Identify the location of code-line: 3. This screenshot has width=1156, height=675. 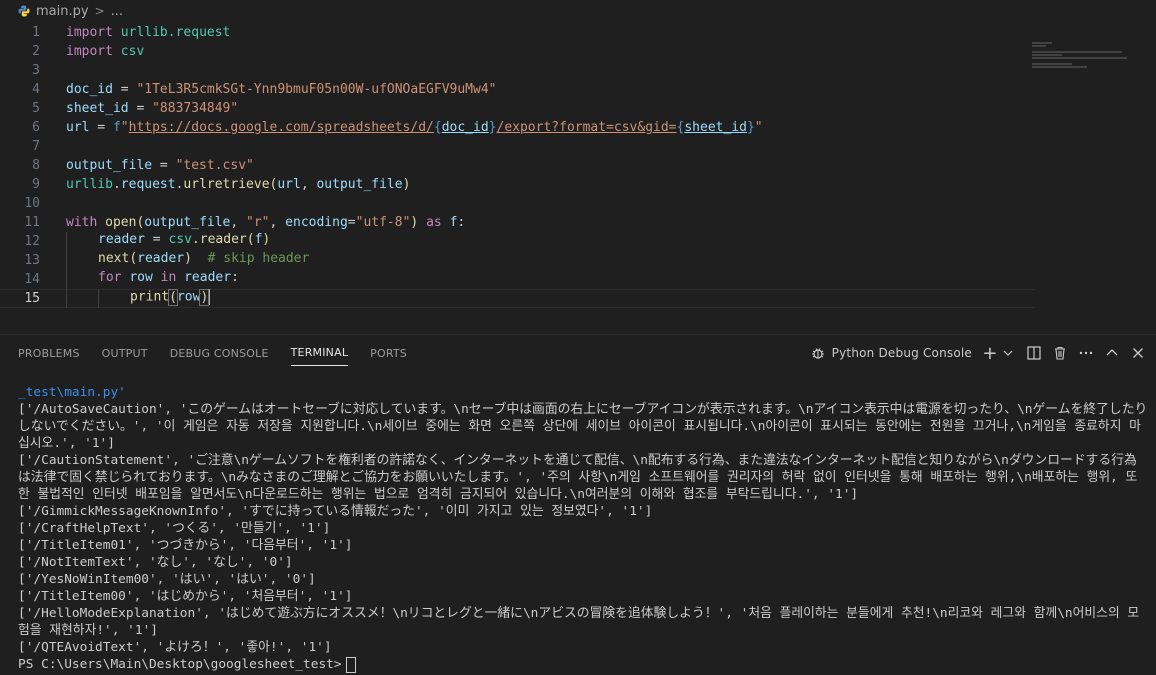
(520, 70).